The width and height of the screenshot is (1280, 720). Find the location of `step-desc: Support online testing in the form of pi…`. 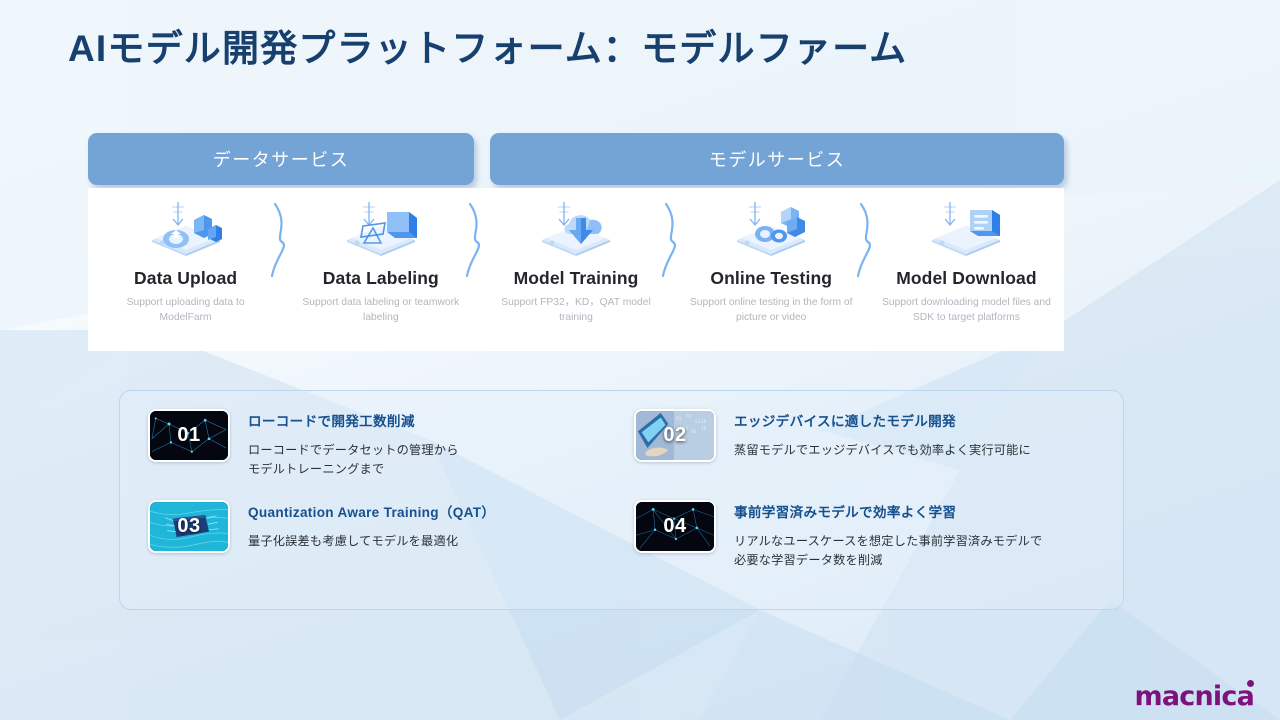

step-desc: Support online testing in the form of pi… is located at coordinates (771, 310).